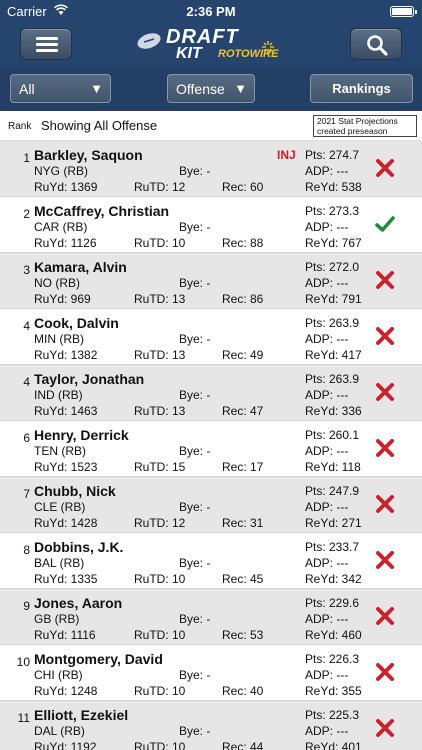 This screenshot has width=422, height=750. What do you see at coordinates (57, 283) in the screenshot?
I see `player-team: NO (RB)` at bounding box center [57, 283].